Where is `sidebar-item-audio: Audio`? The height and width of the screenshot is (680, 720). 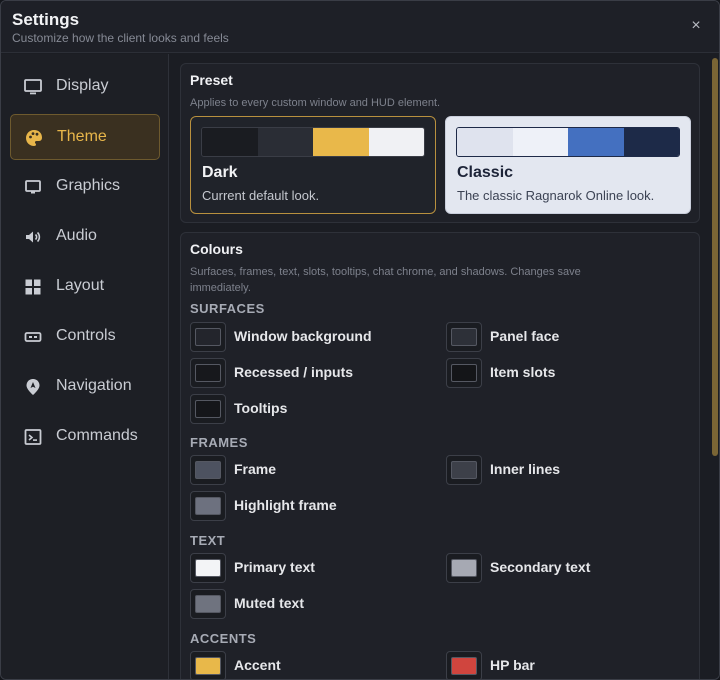
sidebar-item-audio: Audio is located at coordinates (85, 237).